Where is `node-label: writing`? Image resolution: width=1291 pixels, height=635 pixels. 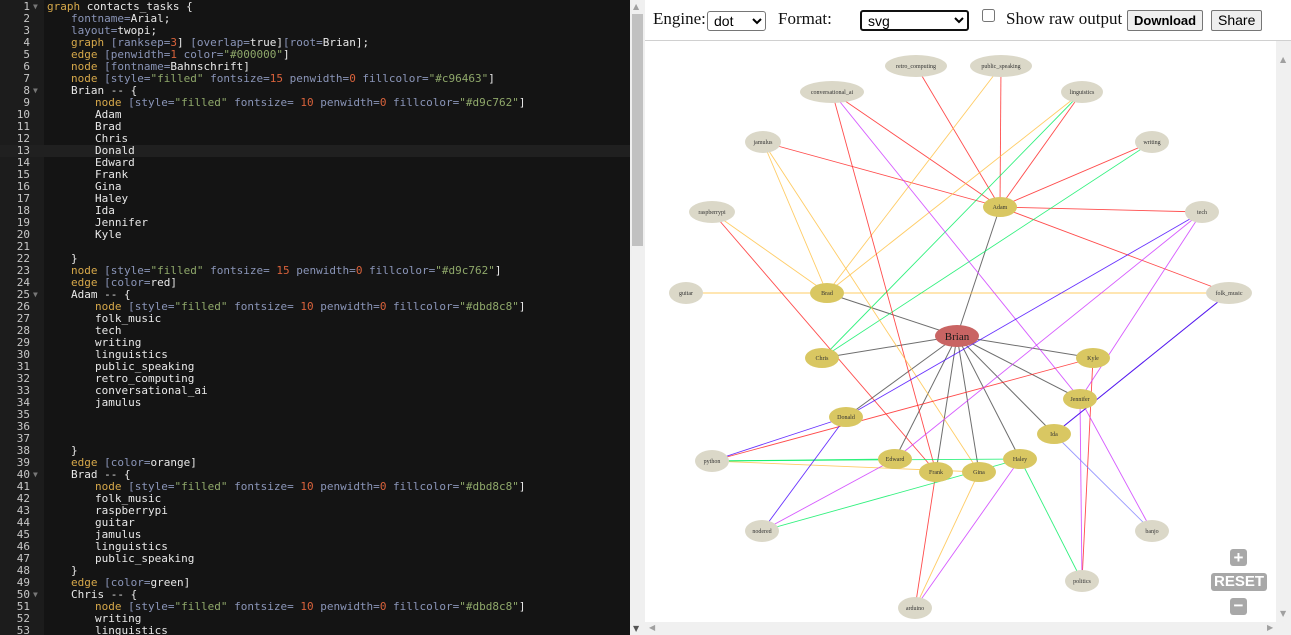 node-label: writing is located at coordinates (1151, 143).